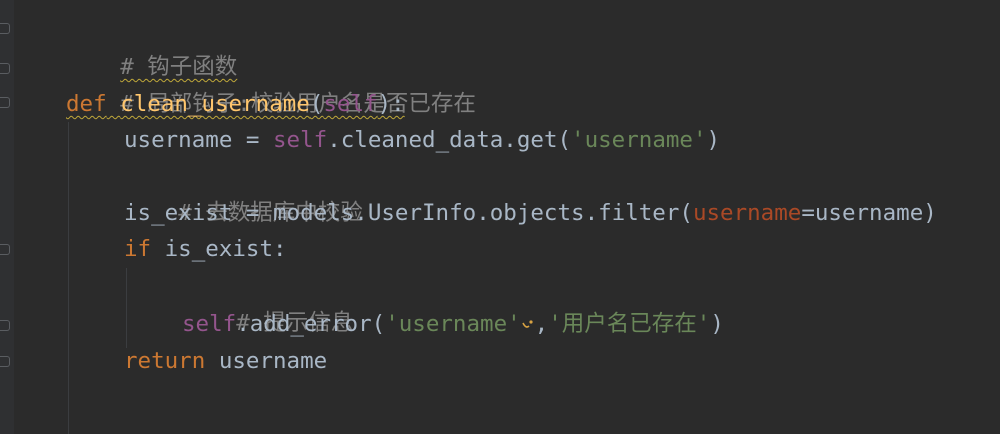  I want to click on paren-close: ):, so click(391, 104).